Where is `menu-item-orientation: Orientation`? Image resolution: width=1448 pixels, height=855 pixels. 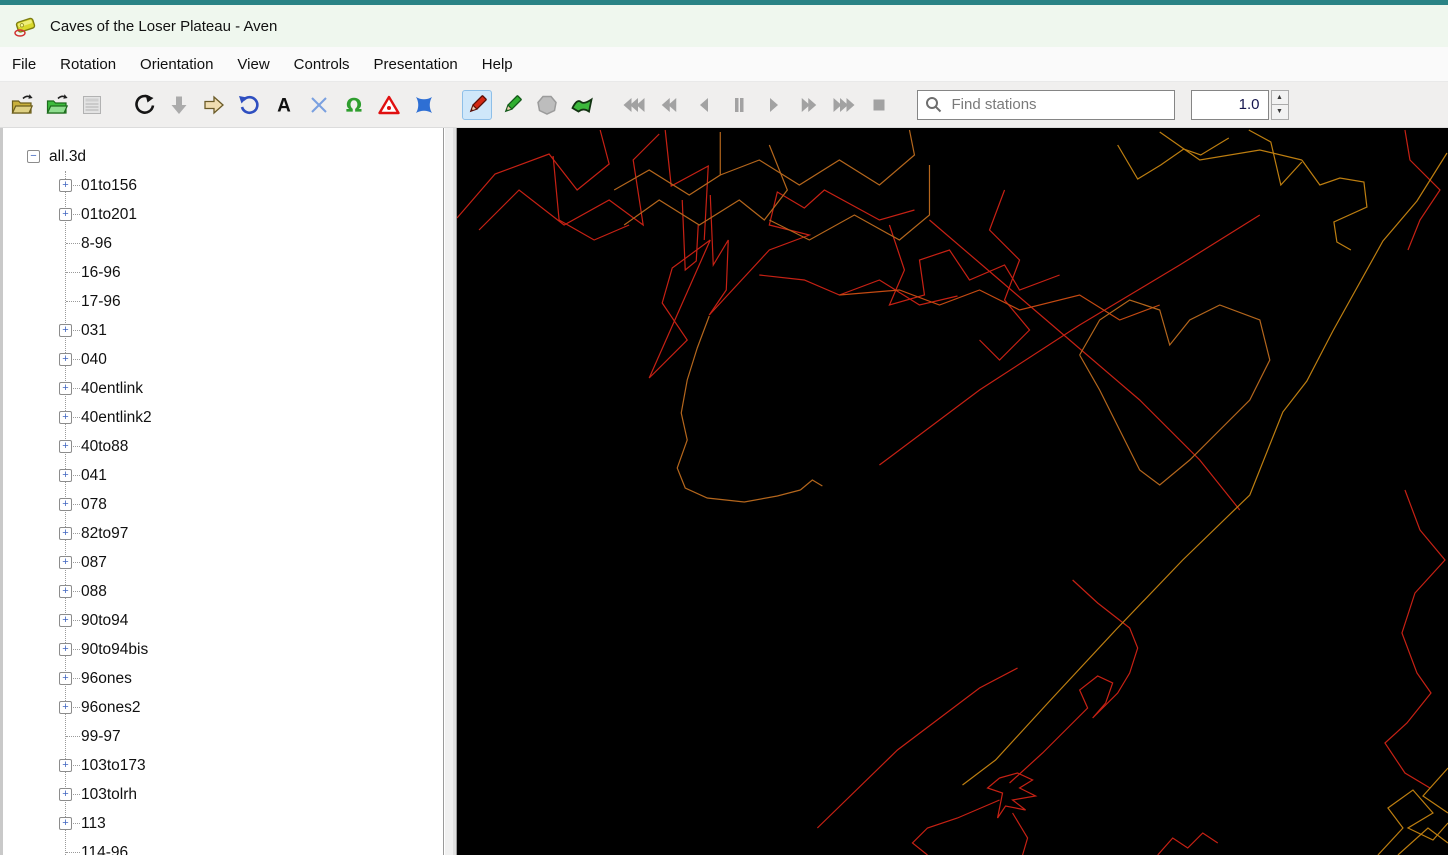
menu-item-orientation: Orientation is located at coordinates (176, 64).